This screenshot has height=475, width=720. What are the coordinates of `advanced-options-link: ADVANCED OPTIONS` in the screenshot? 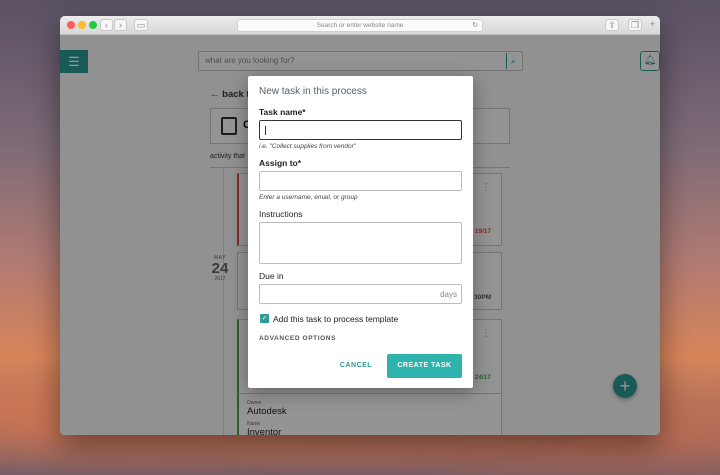 It's located at (297, 338).